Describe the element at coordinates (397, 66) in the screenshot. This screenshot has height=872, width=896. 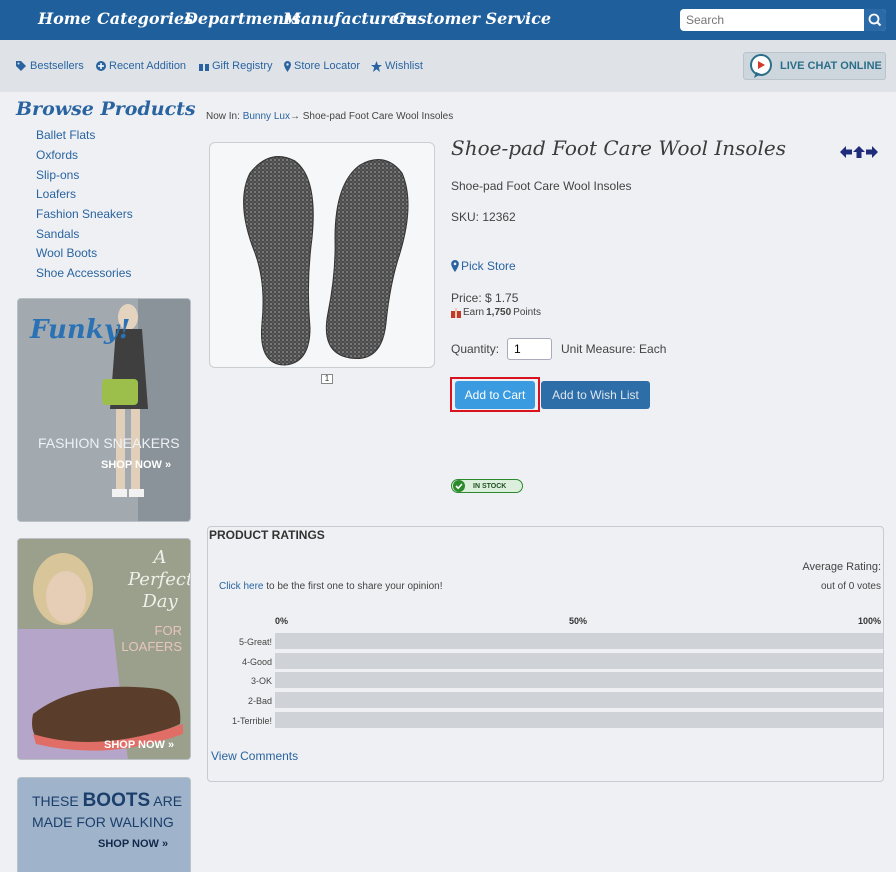
I see `wishlist-link: Wishlist` at that location.